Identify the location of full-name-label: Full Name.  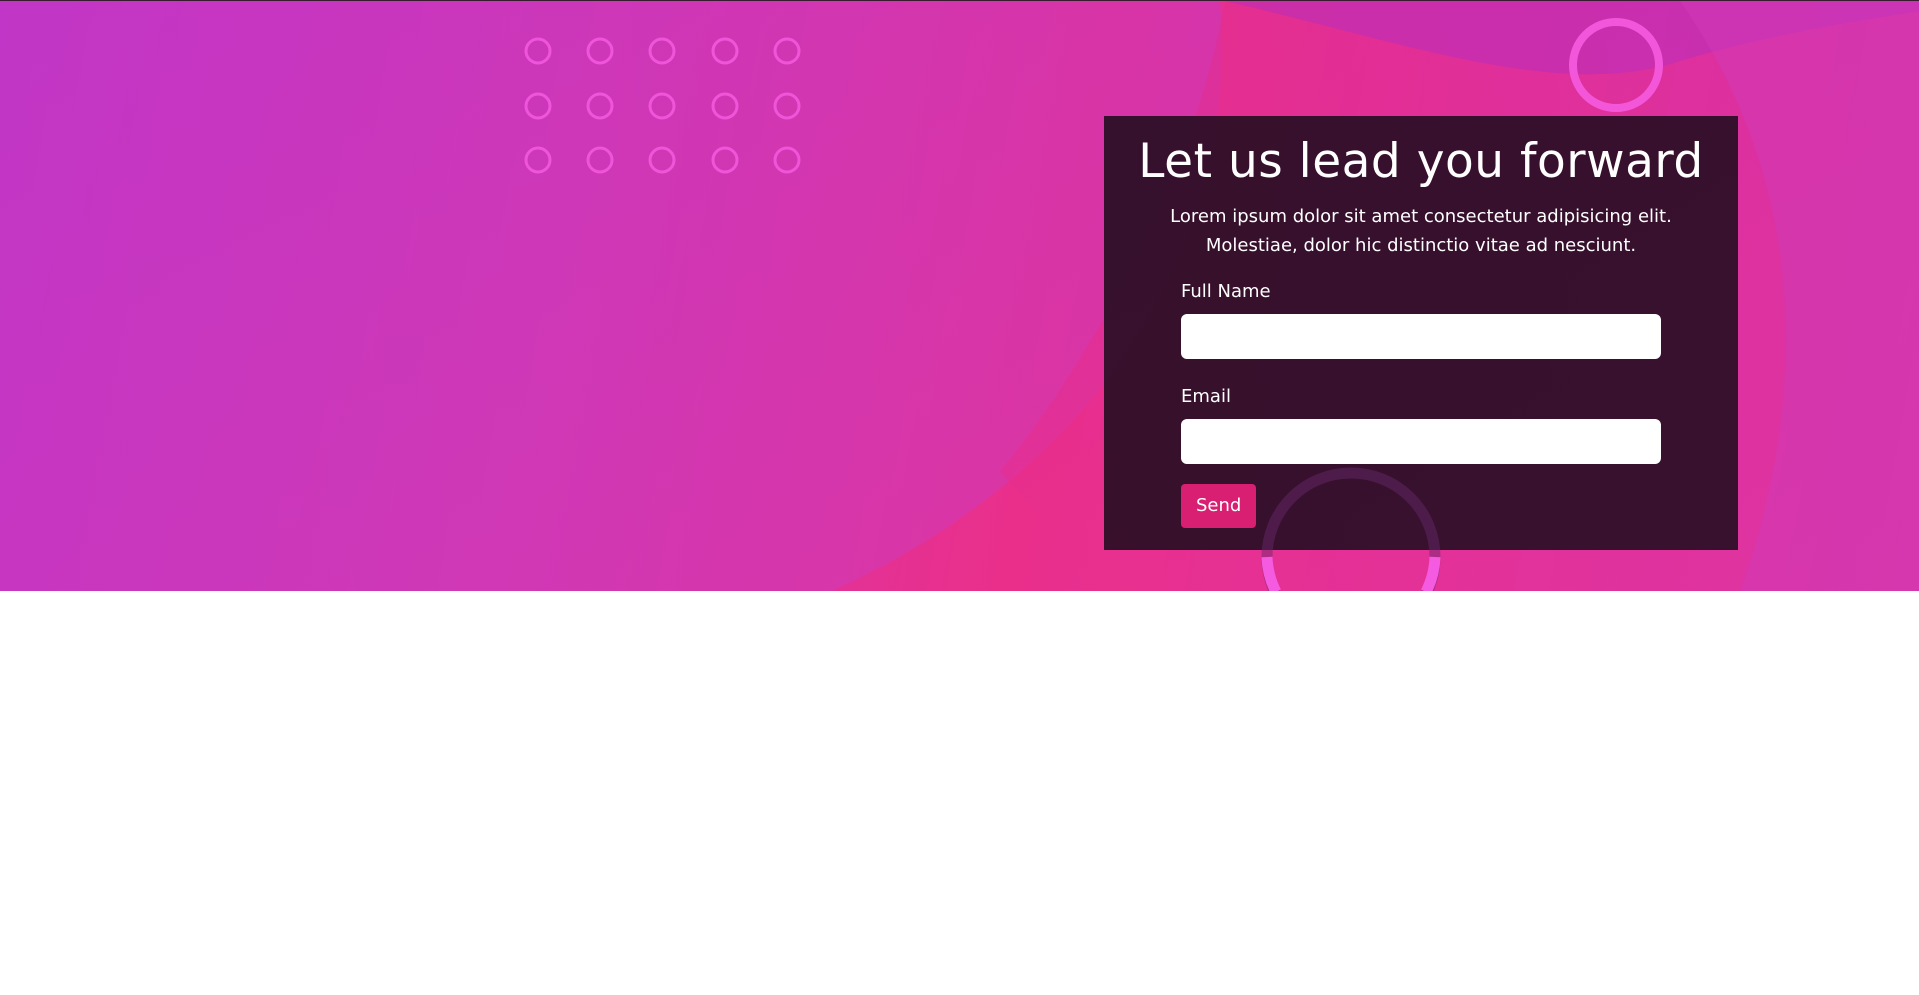
(1226, 291).